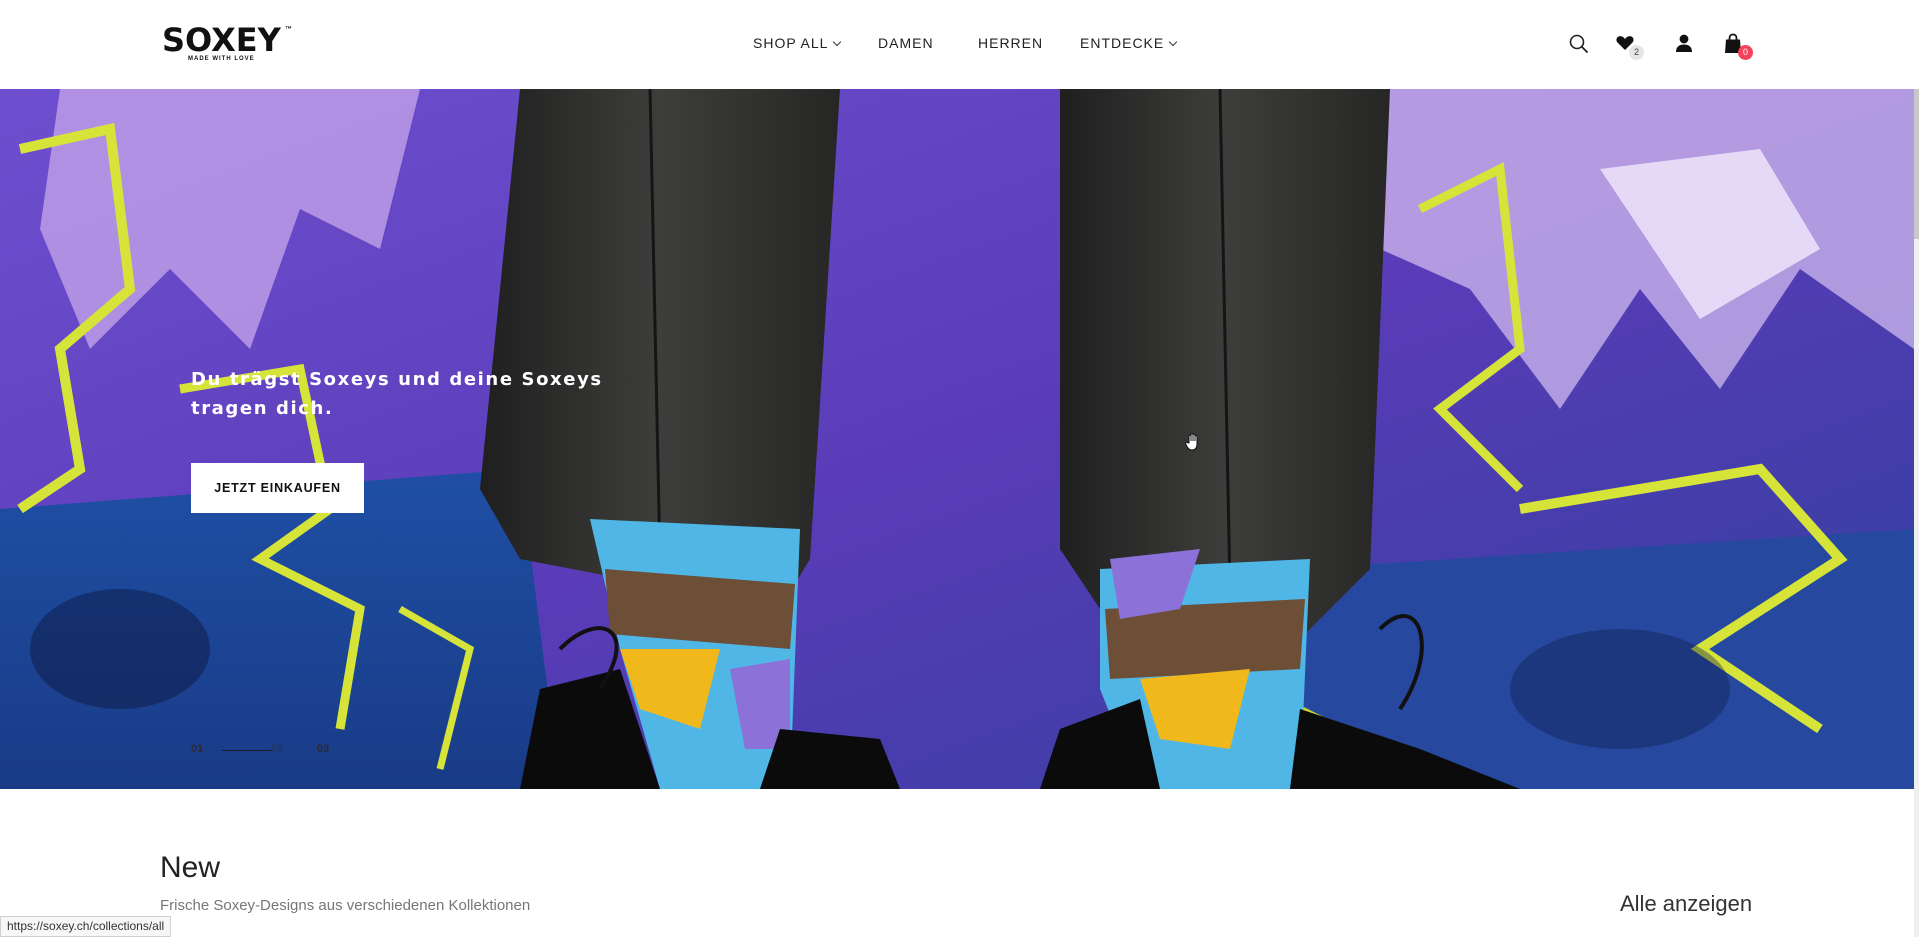 The image size is (1919, 937). What do you see at coordinates (1916, 513) in the screenshot?
I see `page-scrollbar` at bounding box center [1916, 513].